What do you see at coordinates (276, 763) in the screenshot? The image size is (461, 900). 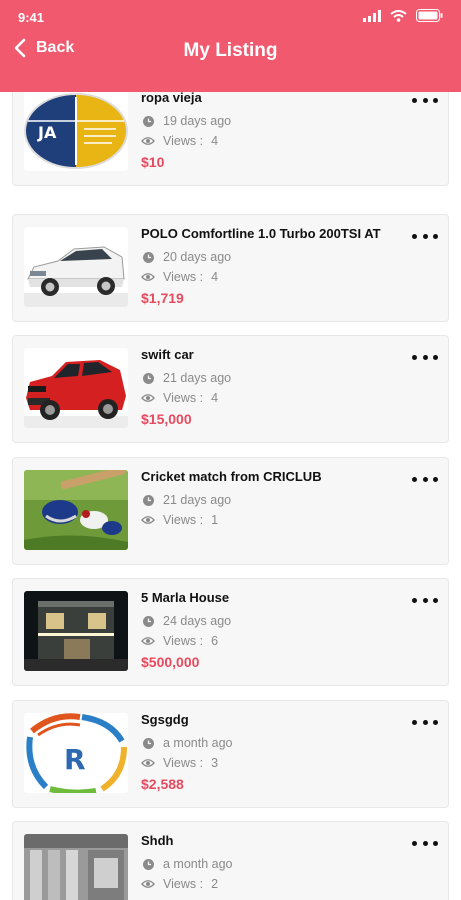 I see `views-row: Views : 3` at bounding box center [276, 763].